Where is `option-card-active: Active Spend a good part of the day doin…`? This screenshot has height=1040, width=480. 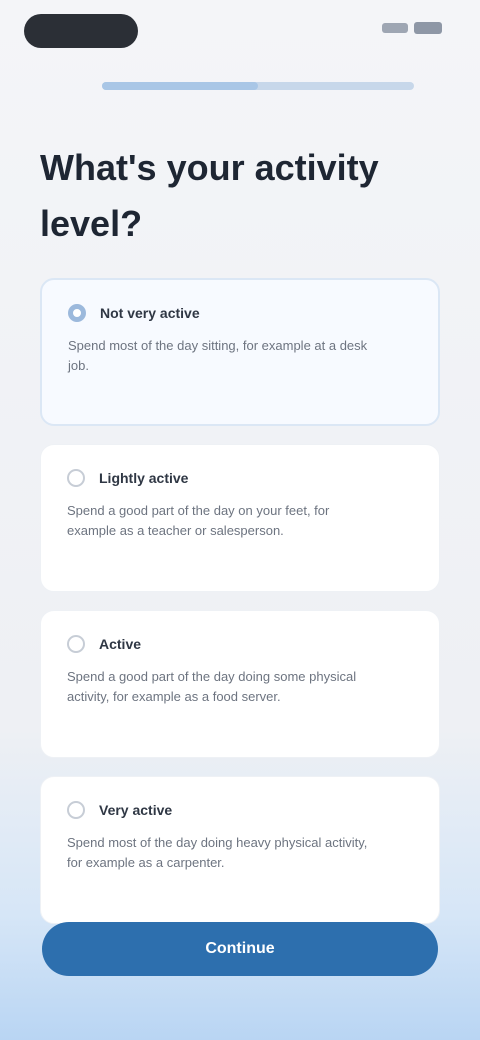
option-card-active: Active Spend a good part of the day doin… is located at coordinates (240, 684).